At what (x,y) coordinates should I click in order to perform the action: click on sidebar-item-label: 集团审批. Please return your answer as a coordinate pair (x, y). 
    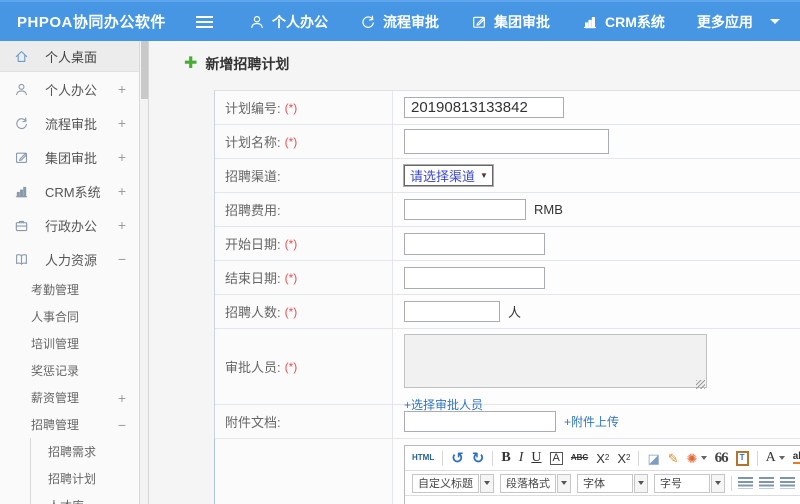
    Looking at the image, I should click on (71, 158).